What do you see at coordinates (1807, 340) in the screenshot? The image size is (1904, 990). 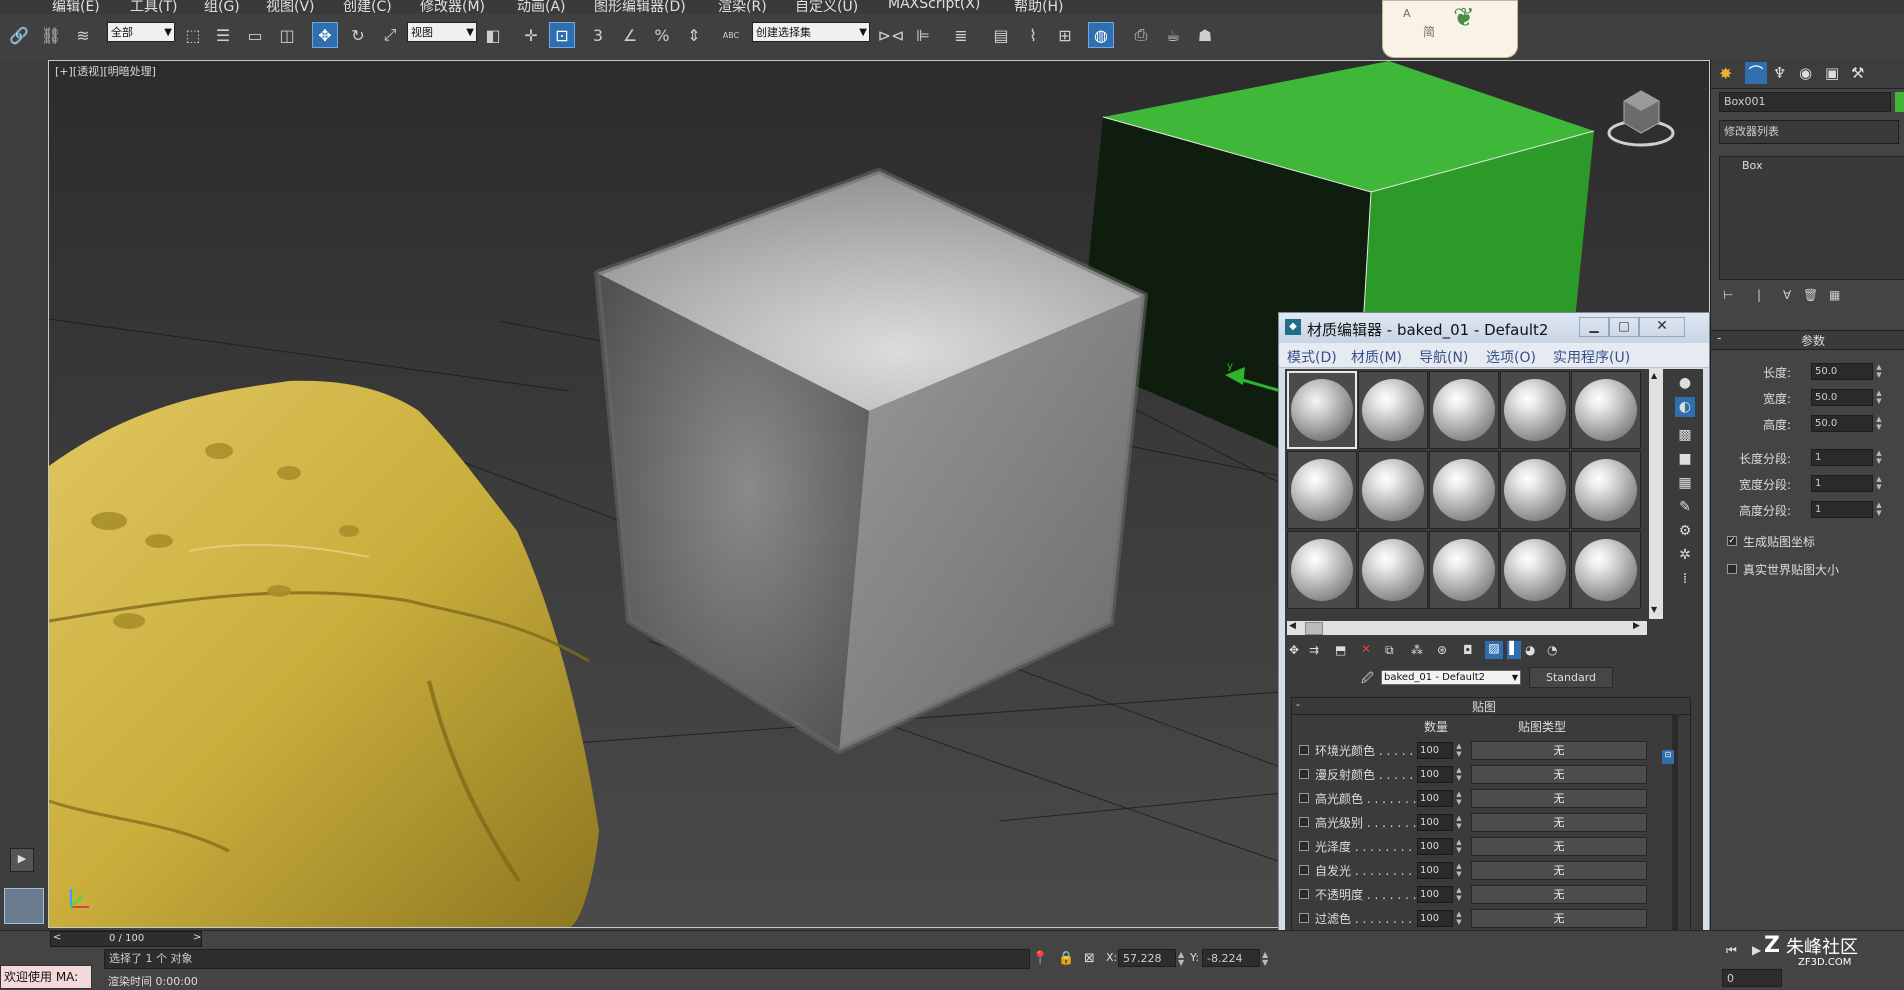 I see `params-rollout-header: - 参数` at bounding box center [1807, 340].